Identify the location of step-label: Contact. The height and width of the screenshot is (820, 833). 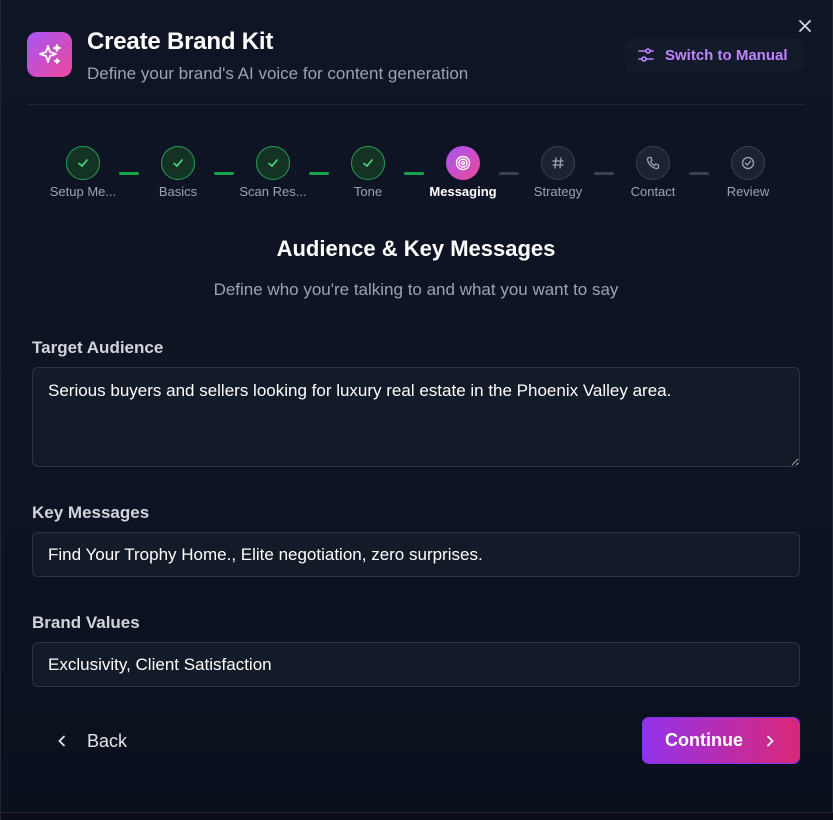
(653, 191).